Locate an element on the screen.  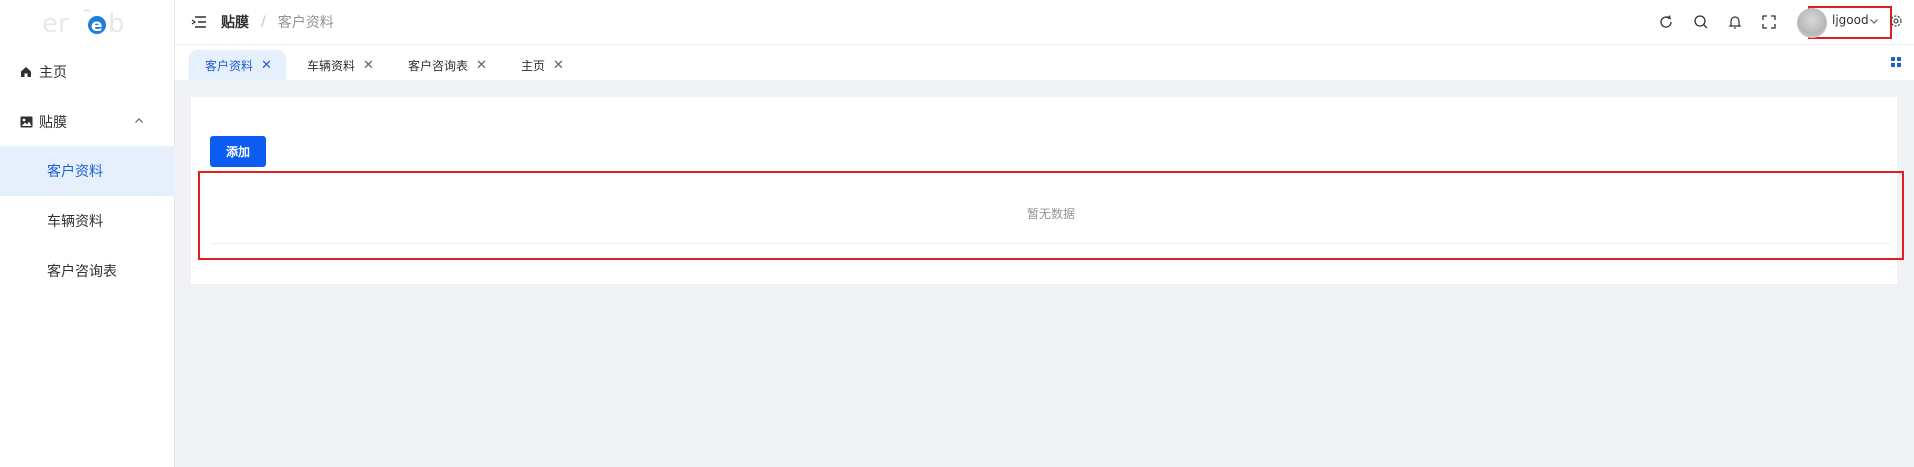
menu-fold-icon is located at coordinates (199, 22).